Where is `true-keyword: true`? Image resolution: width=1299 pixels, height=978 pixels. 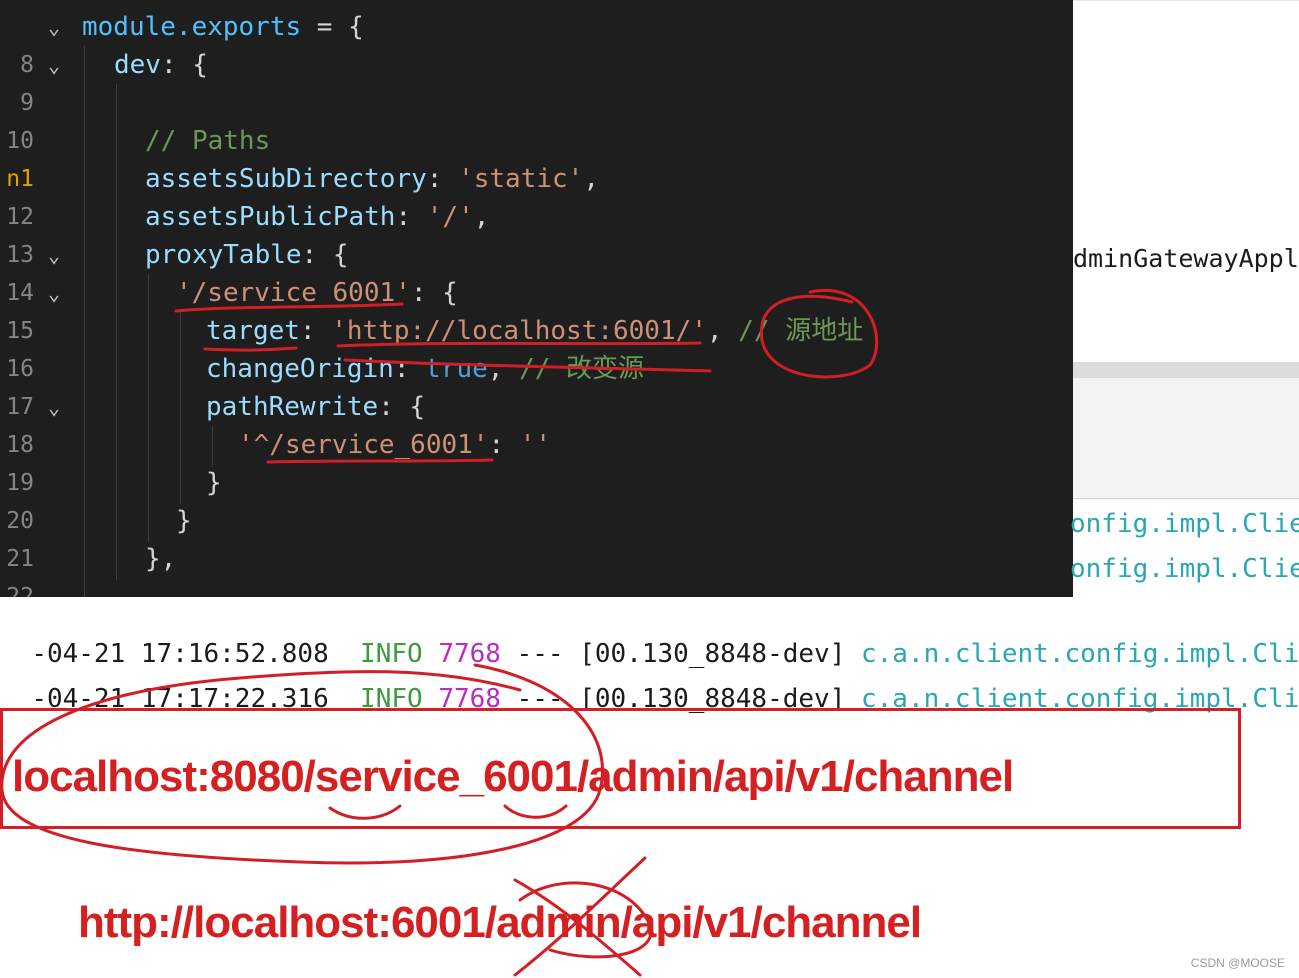 true-keyword: true is located at coordinates (456, 369).